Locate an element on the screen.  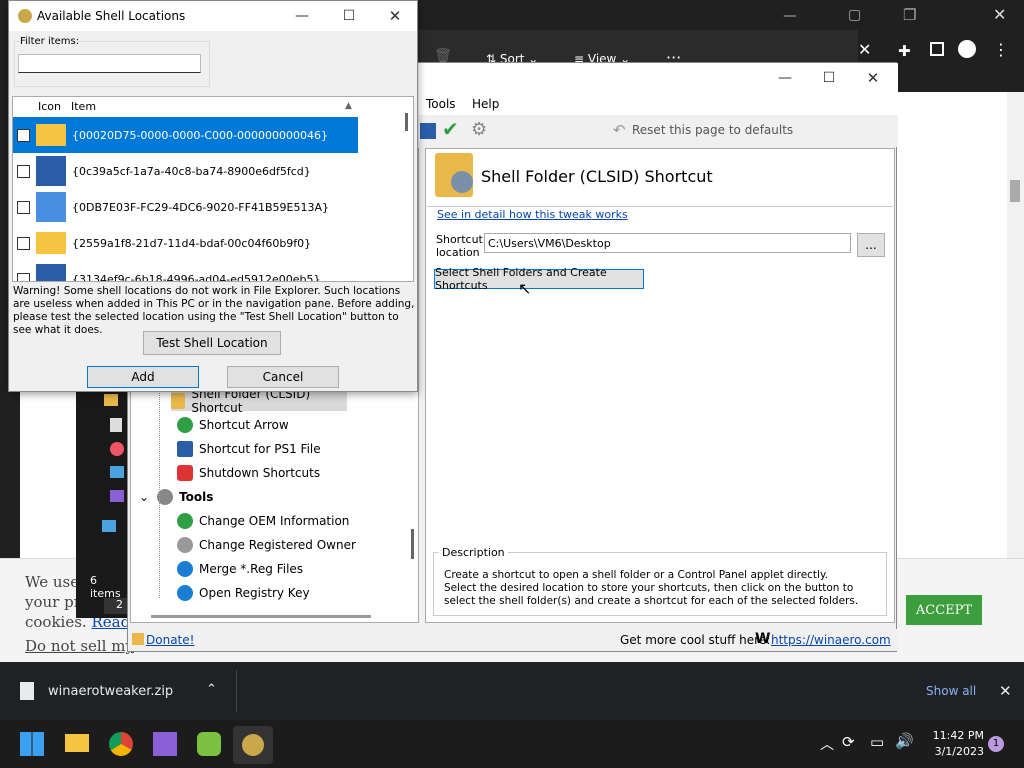
item-count: 6 items is located at coordinates (105, 587).